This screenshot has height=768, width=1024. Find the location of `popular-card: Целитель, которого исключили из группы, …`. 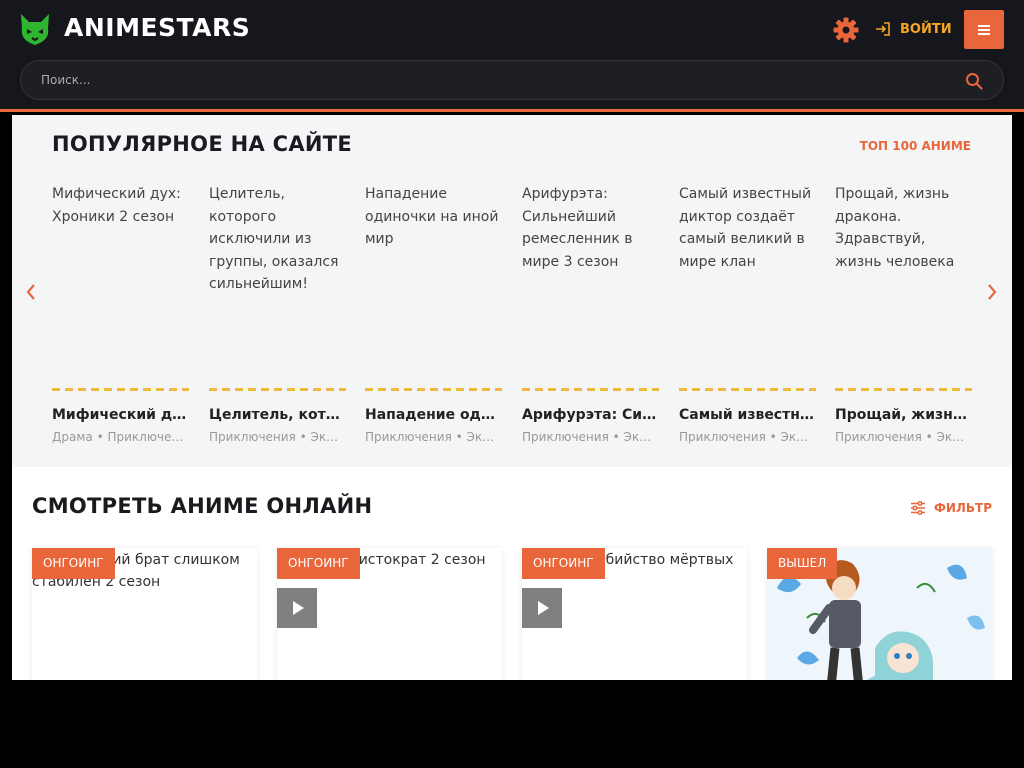

popular-card: Целитель, которого исключили из группы, … is located at coordinates (277, 313).